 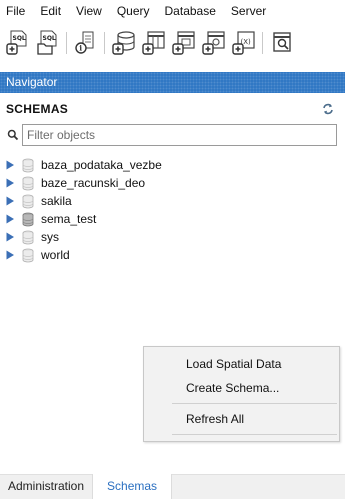 I want to click on menu-edit: Edit, so click(x=51, y=11).